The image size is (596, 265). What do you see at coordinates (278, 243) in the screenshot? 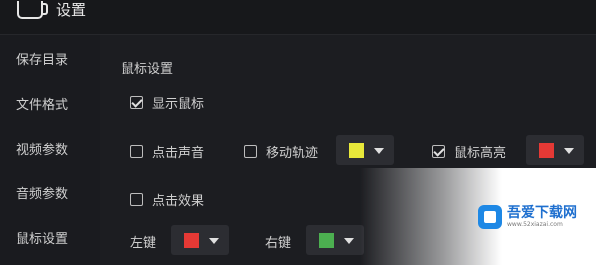
I see `right-key-label: 右键` at bounding box center [278, 243].